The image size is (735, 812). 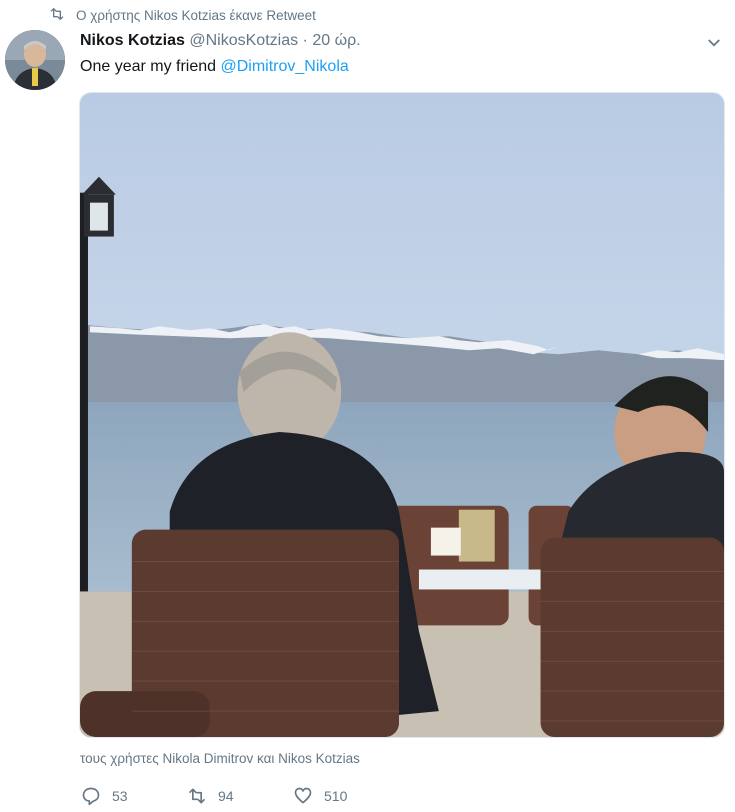 I want to click on tweet-actions: 53 94 510, so click(x=239, y=796).